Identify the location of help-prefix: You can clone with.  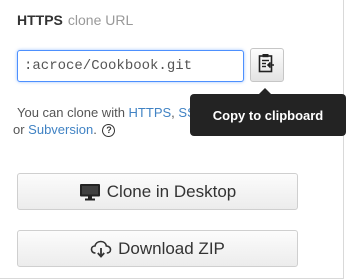
(73, 112).